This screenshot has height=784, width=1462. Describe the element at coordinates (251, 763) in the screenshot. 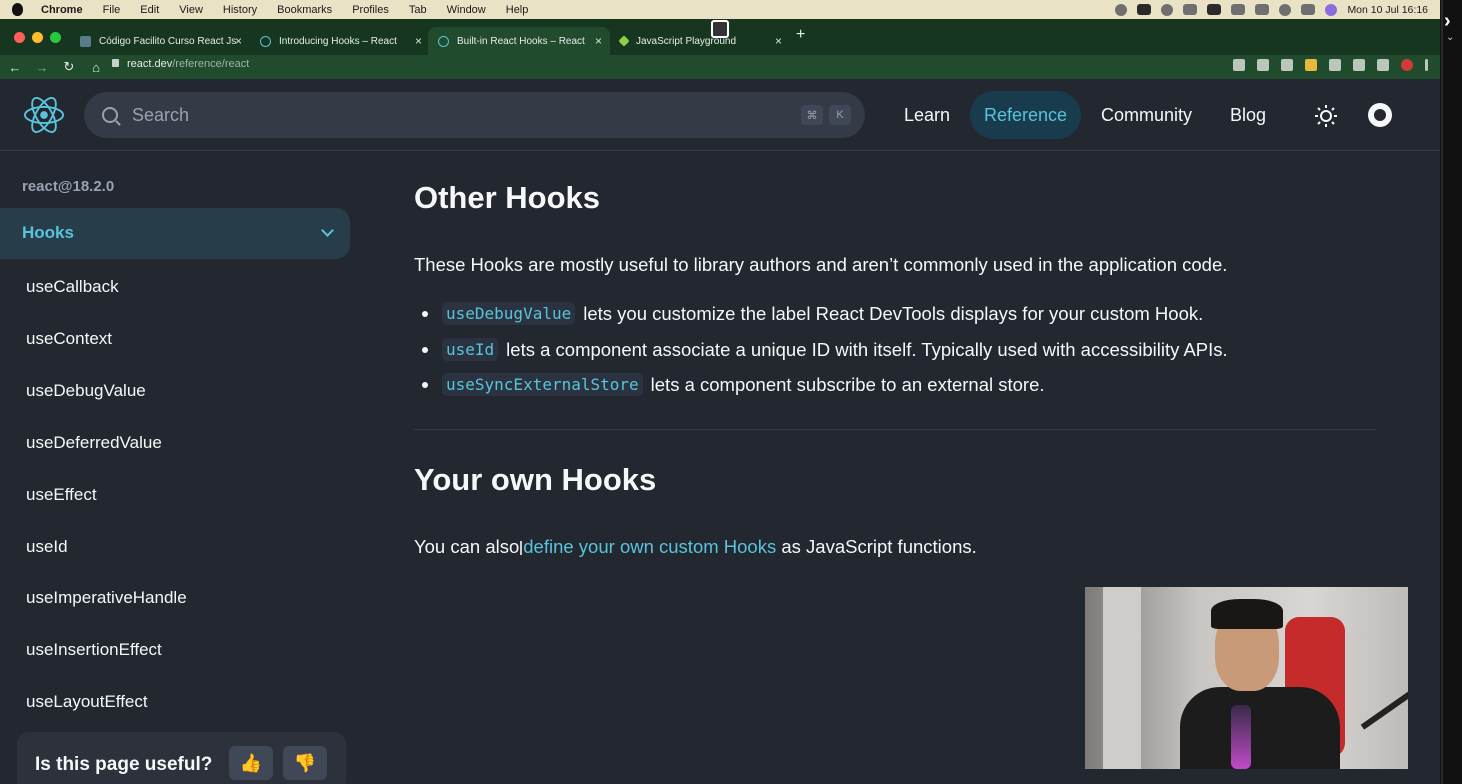

I see `thumbs-up-icon: 👍` at that location.